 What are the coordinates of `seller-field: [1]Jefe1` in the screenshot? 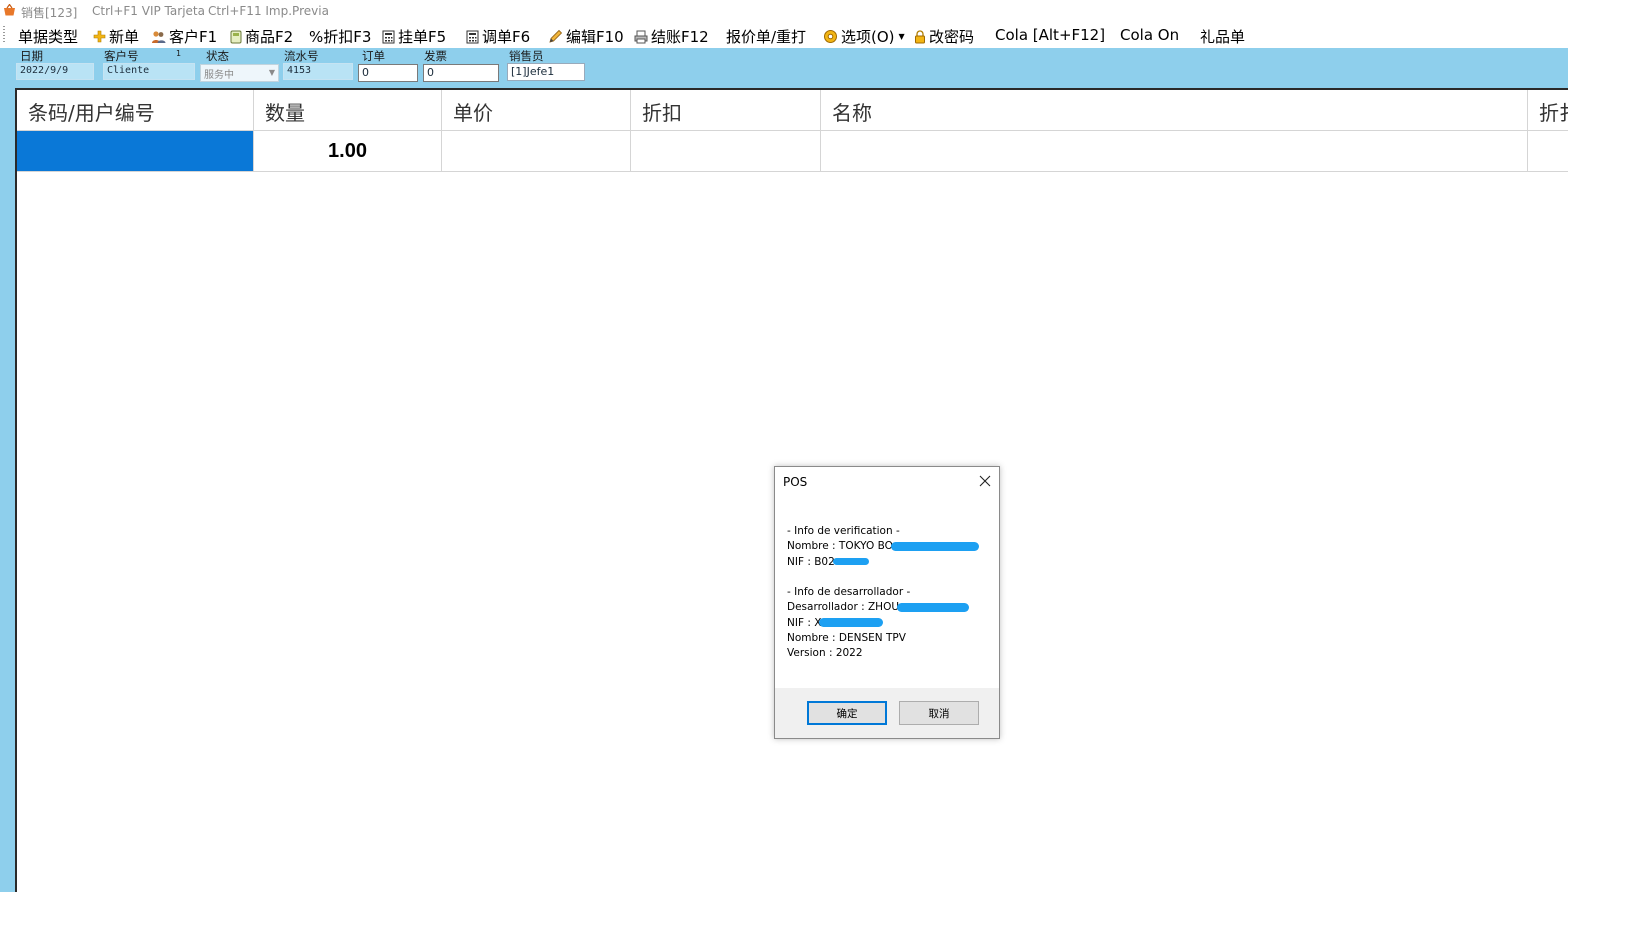 It's located at (546, 72).